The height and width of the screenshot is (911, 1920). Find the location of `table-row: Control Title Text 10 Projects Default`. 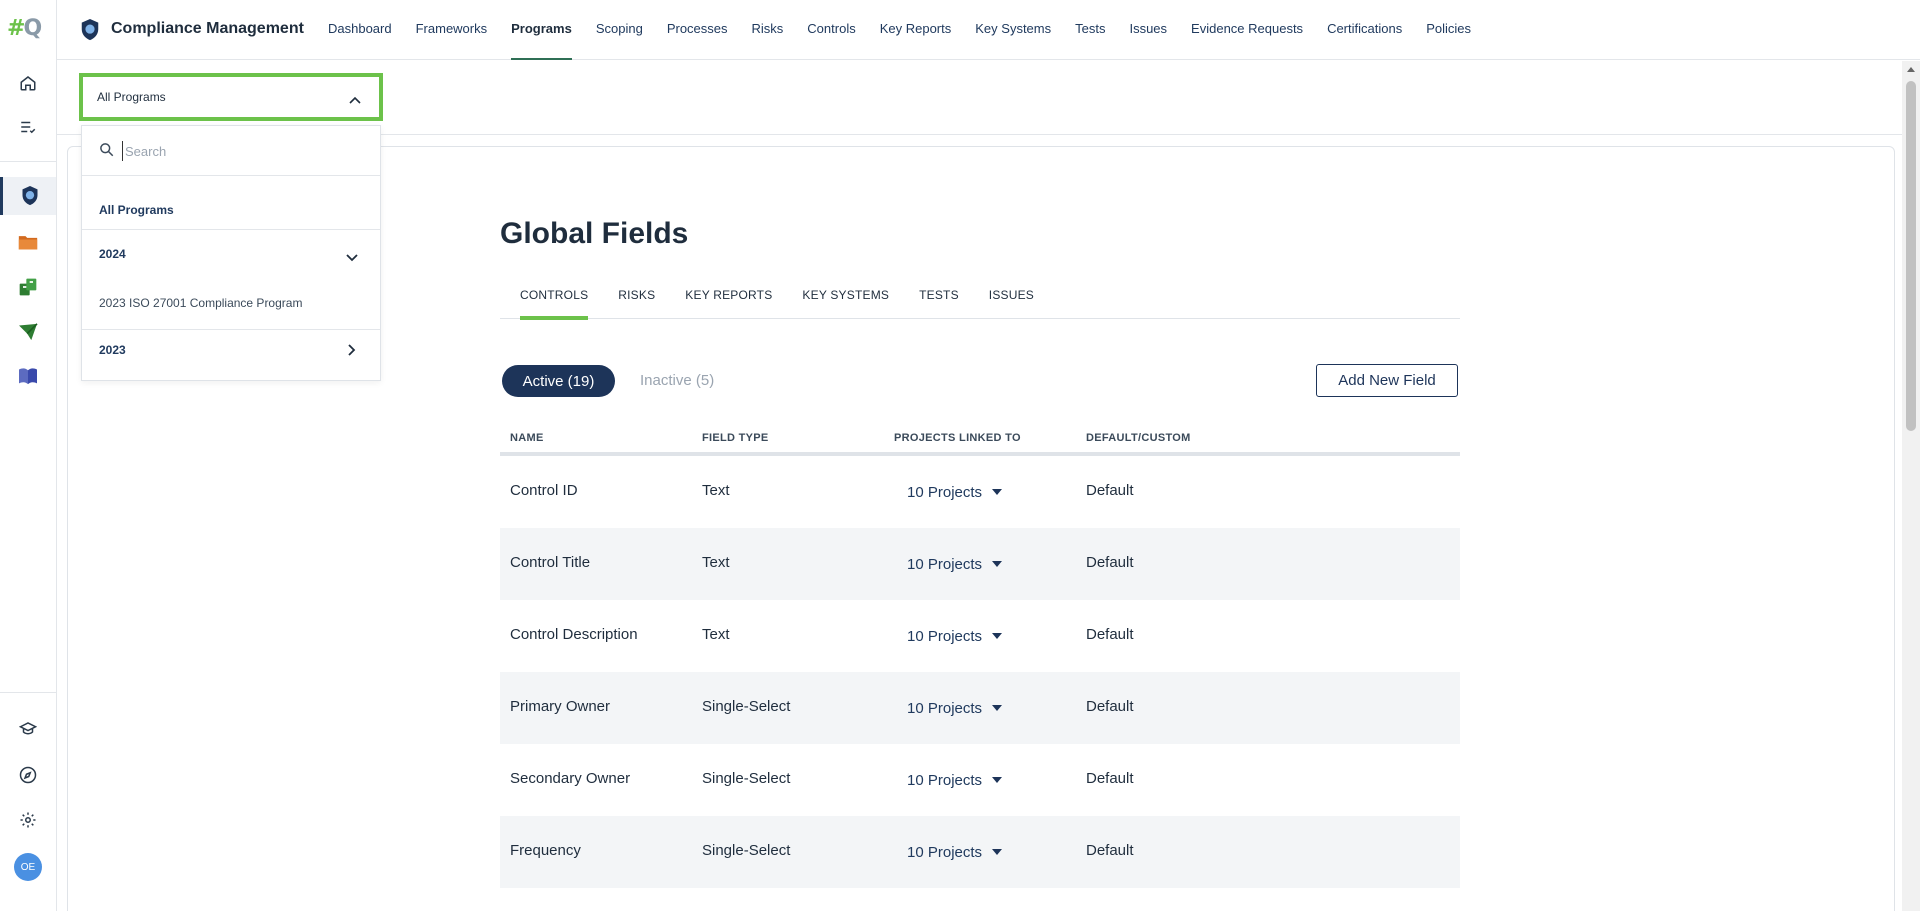

table-row: Control Title Text 10 Projects Default is located at coordinates (980, 564).